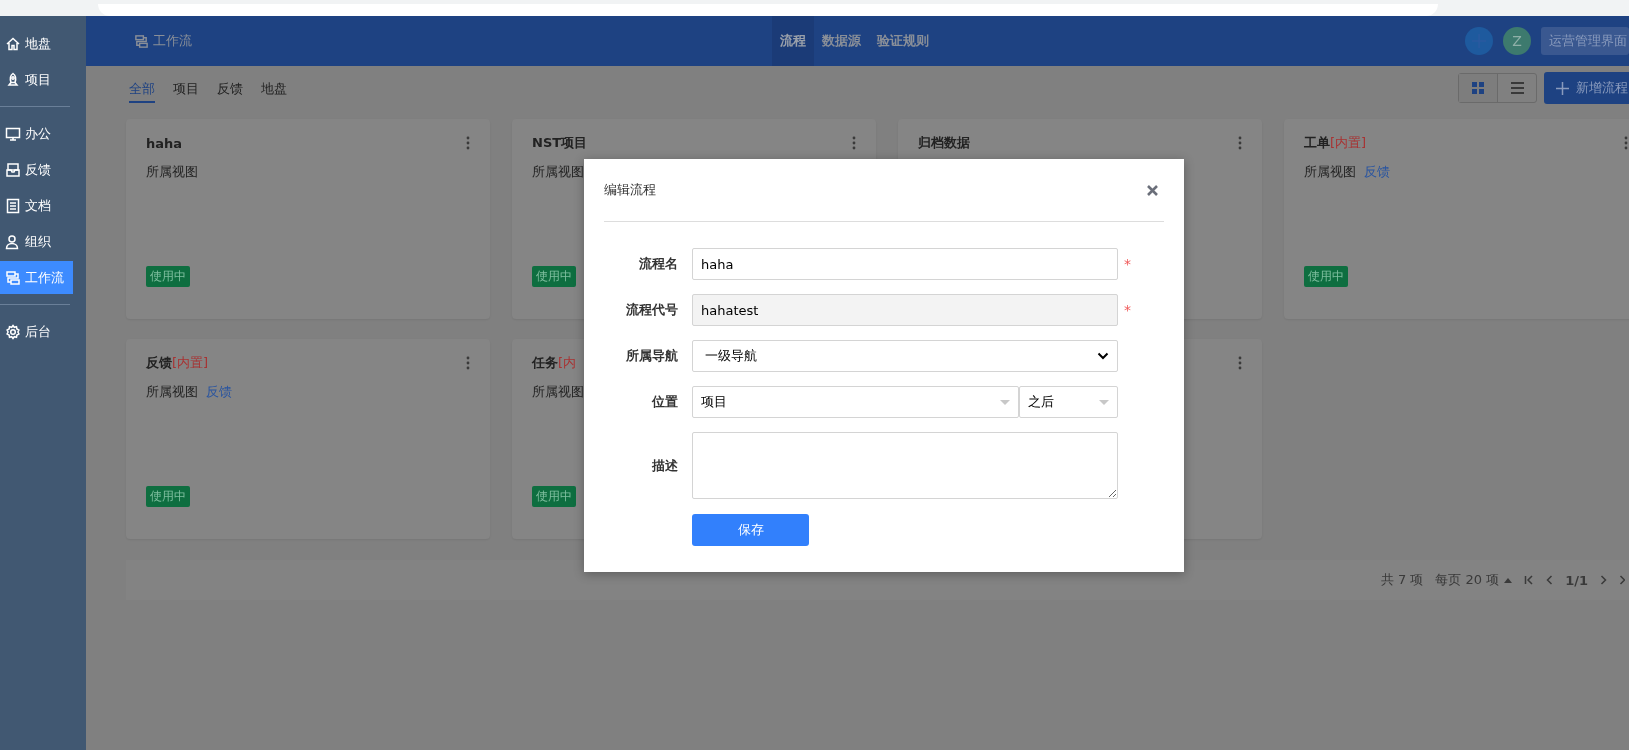 This screenshot has height=750, width=1629. I want to click on name-field: haha, so click(905, 264).